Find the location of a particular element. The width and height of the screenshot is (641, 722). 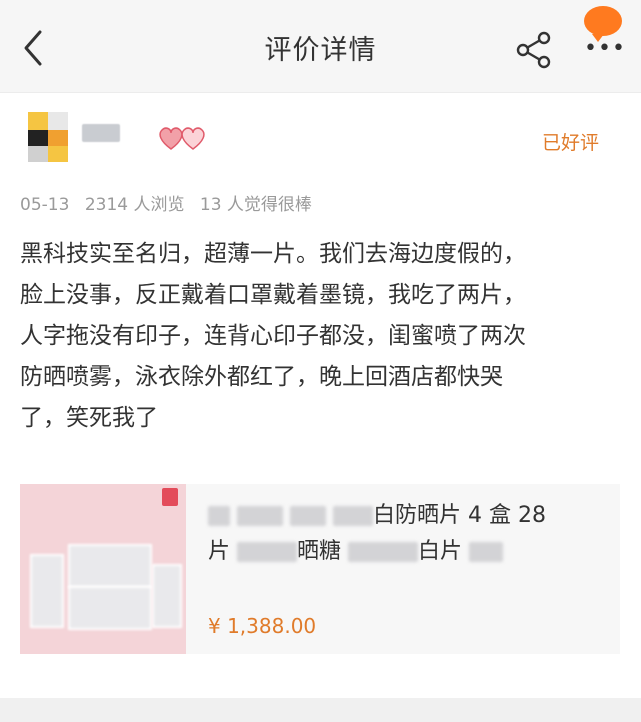

hearts-icon is located at coordinates (186, 138).